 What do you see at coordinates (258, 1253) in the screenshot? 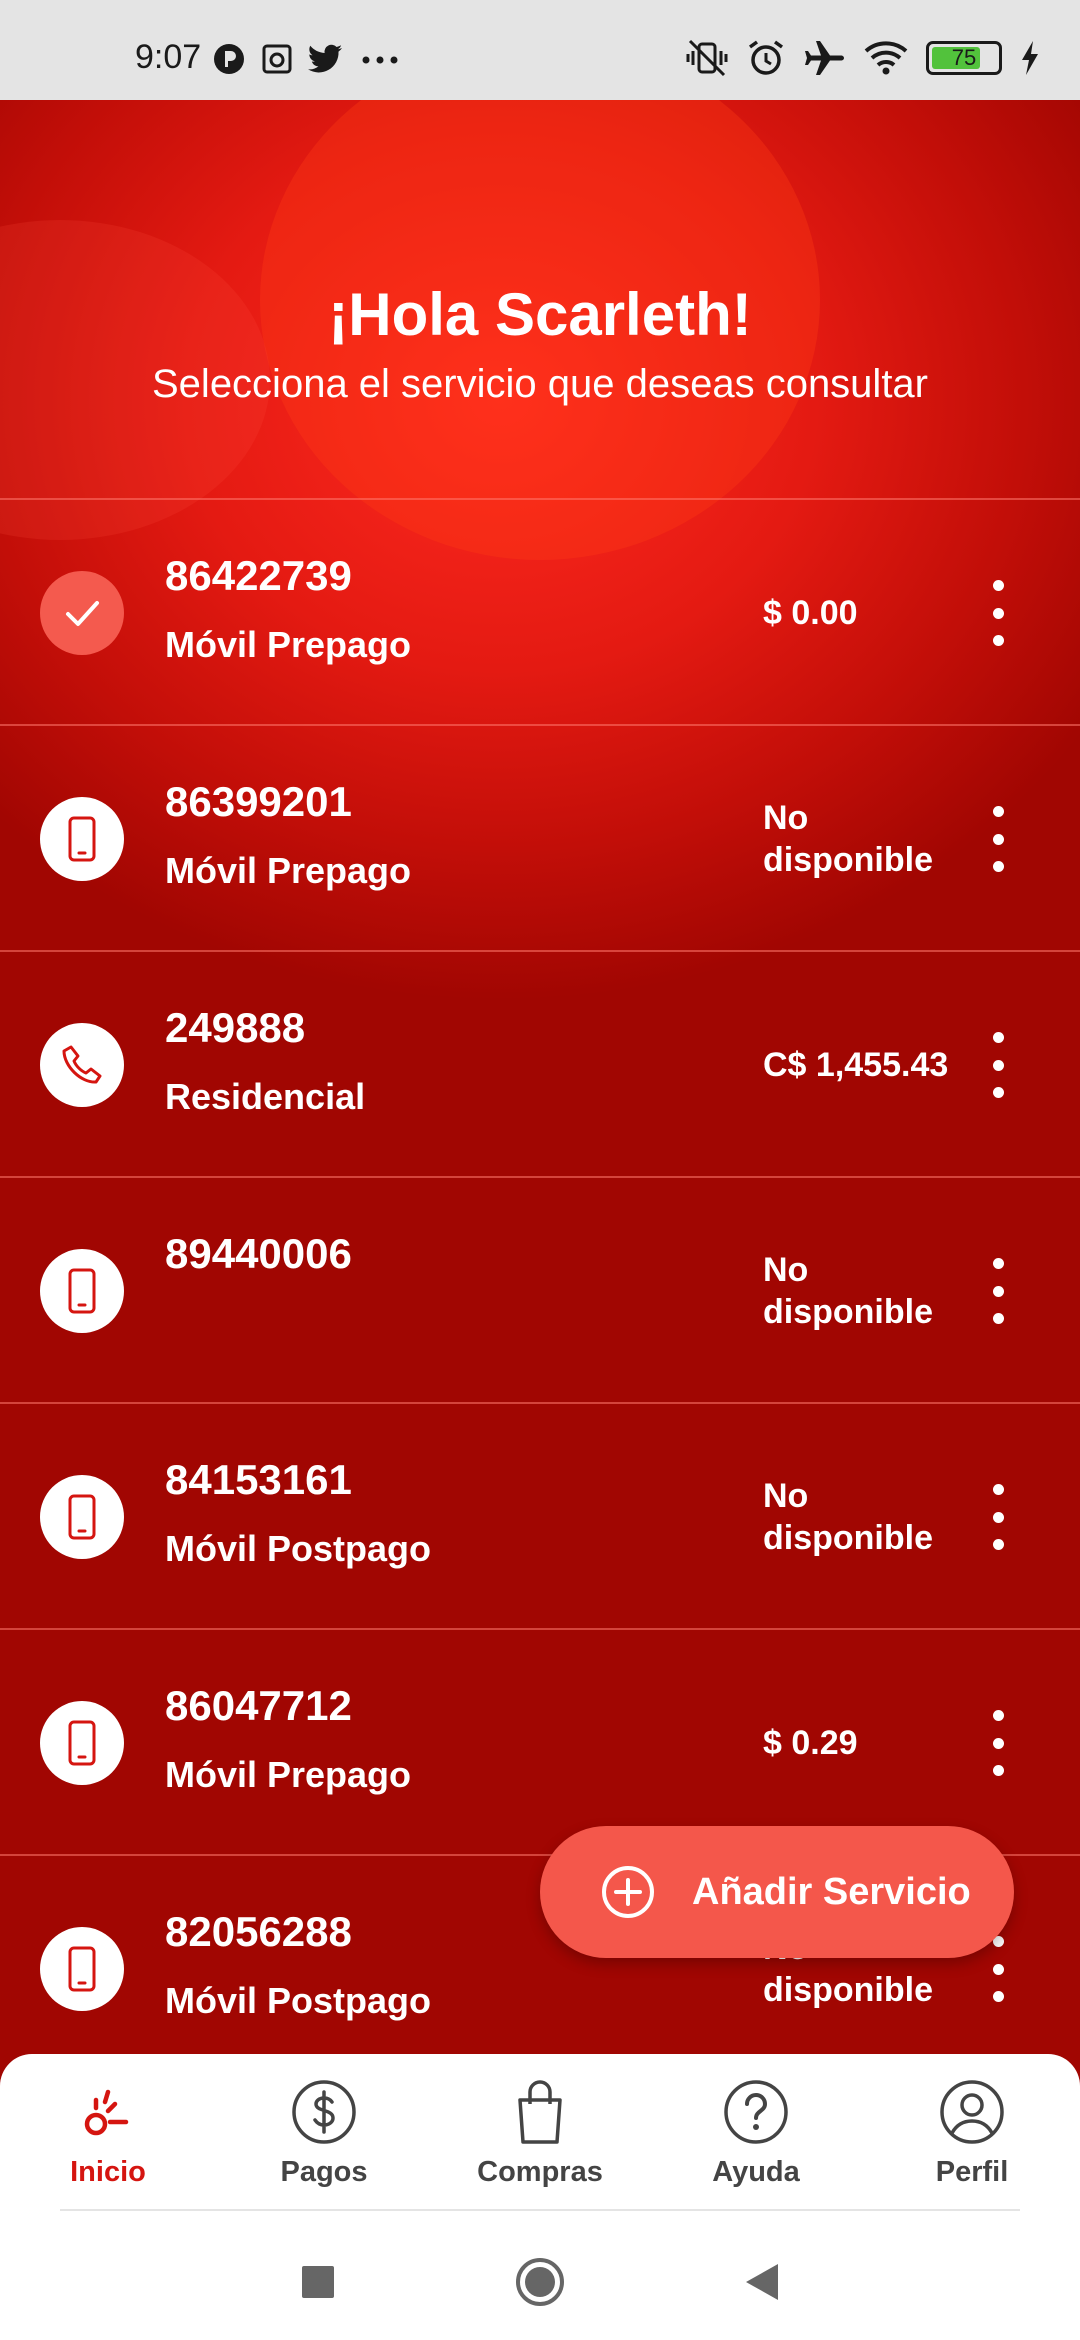
I see `service-number: 89440006` at bounding box center [258, 1253].